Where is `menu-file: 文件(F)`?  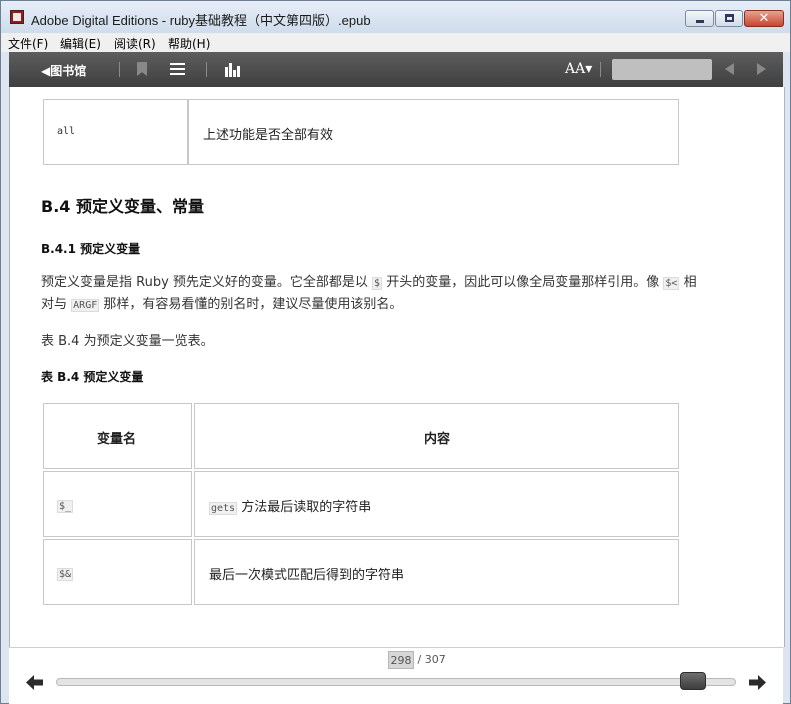
menu-file: 文件(F) is located at coordinates (28, 43).